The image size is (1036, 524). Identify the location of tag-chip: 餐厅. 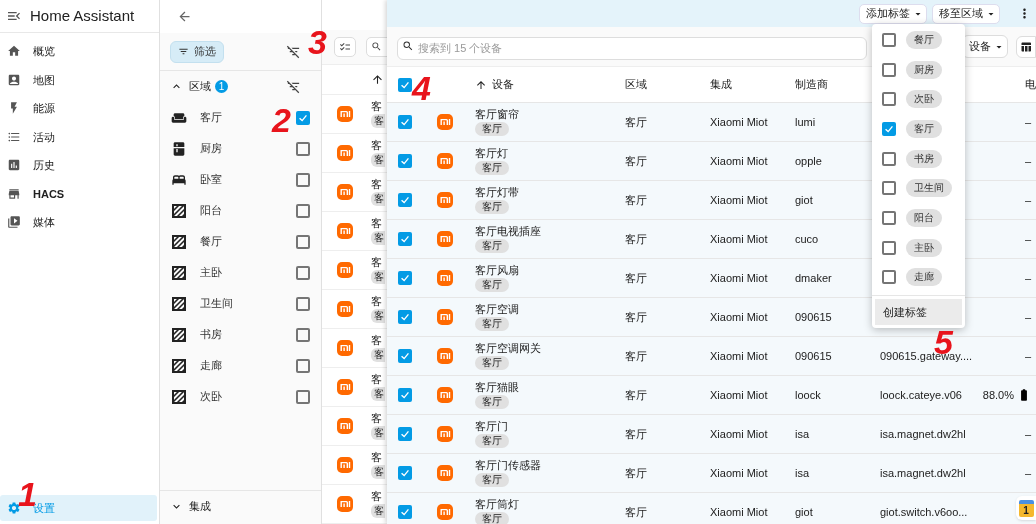
(924, 39).